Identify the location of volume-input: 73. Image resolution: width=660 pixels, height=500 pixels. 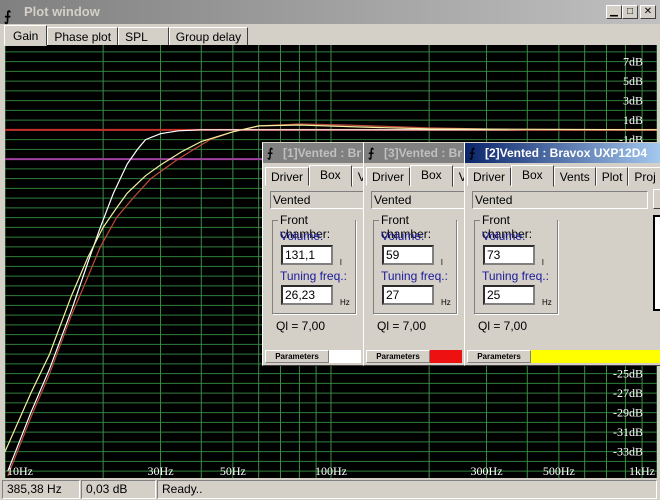
(509, 255).